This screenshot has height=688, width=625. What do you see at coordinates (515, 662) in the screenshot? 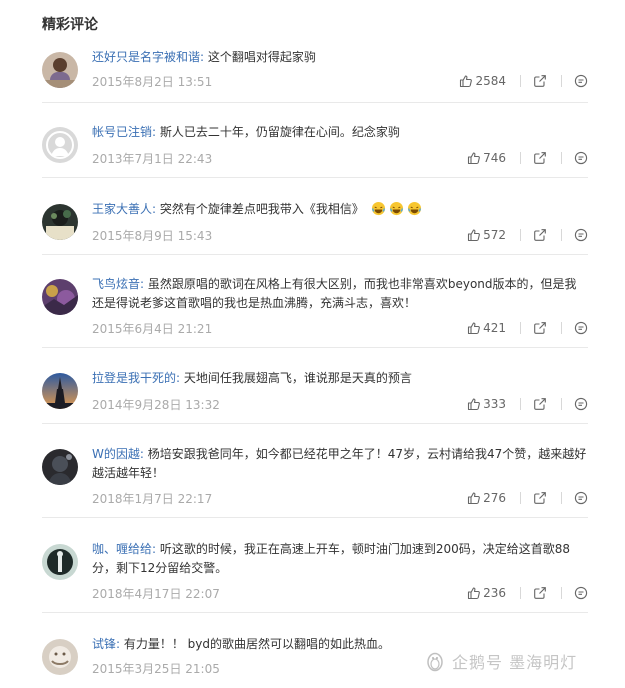
I see `watermark-text: 企鹅号 墨海明灯` at bounding box center [515, 662].